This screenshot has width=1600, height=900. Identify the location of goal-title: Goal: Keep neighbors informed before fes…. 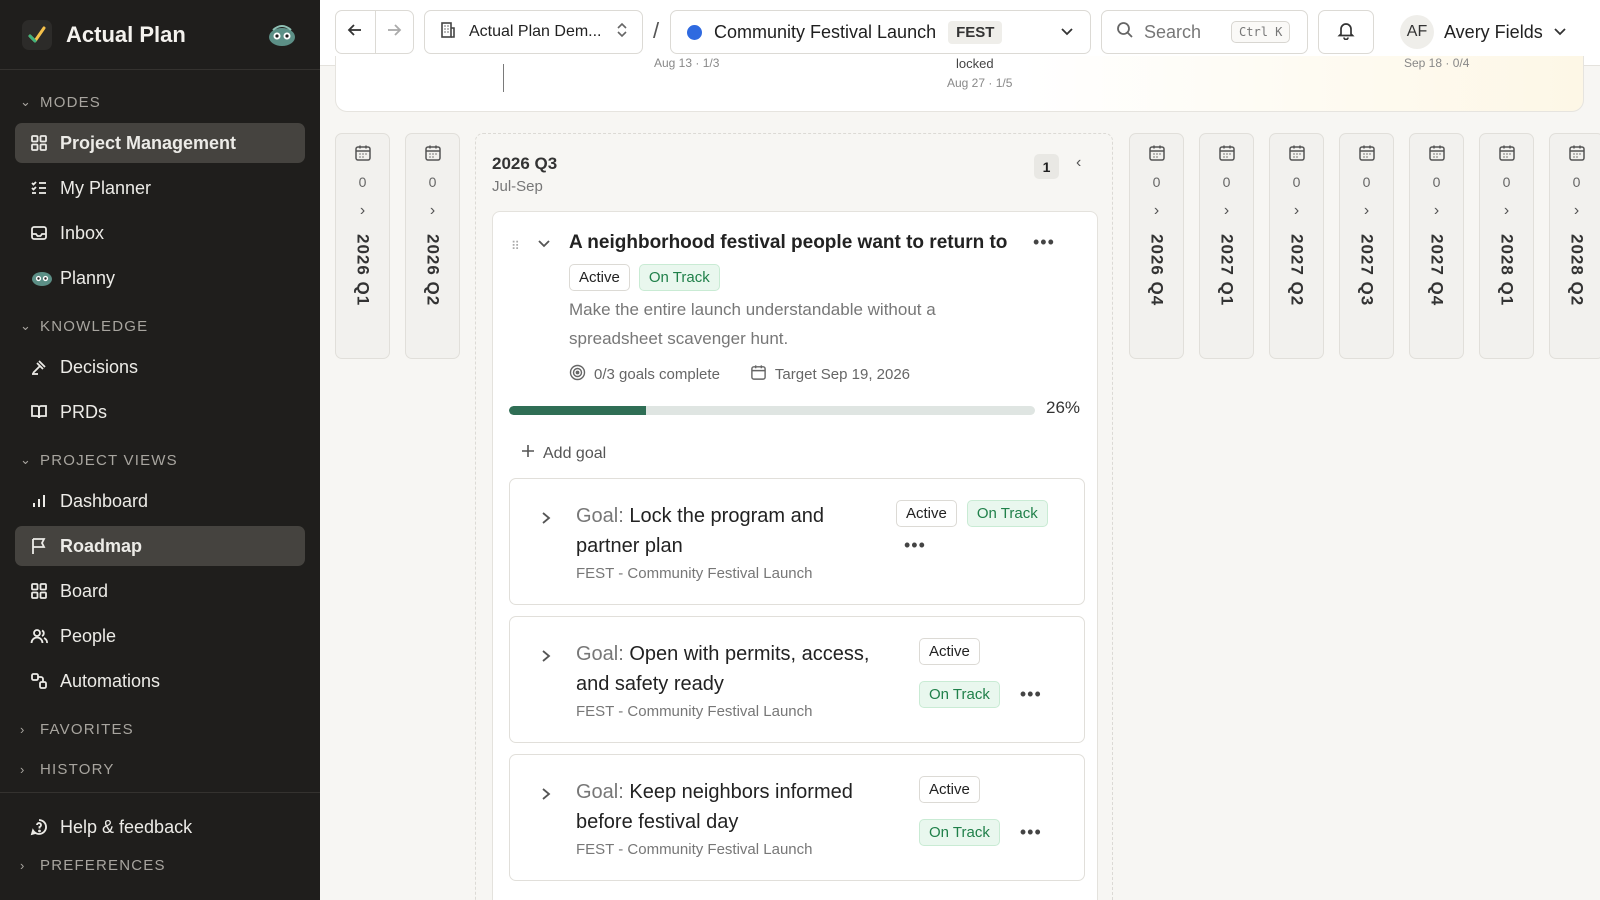
(726, 807).